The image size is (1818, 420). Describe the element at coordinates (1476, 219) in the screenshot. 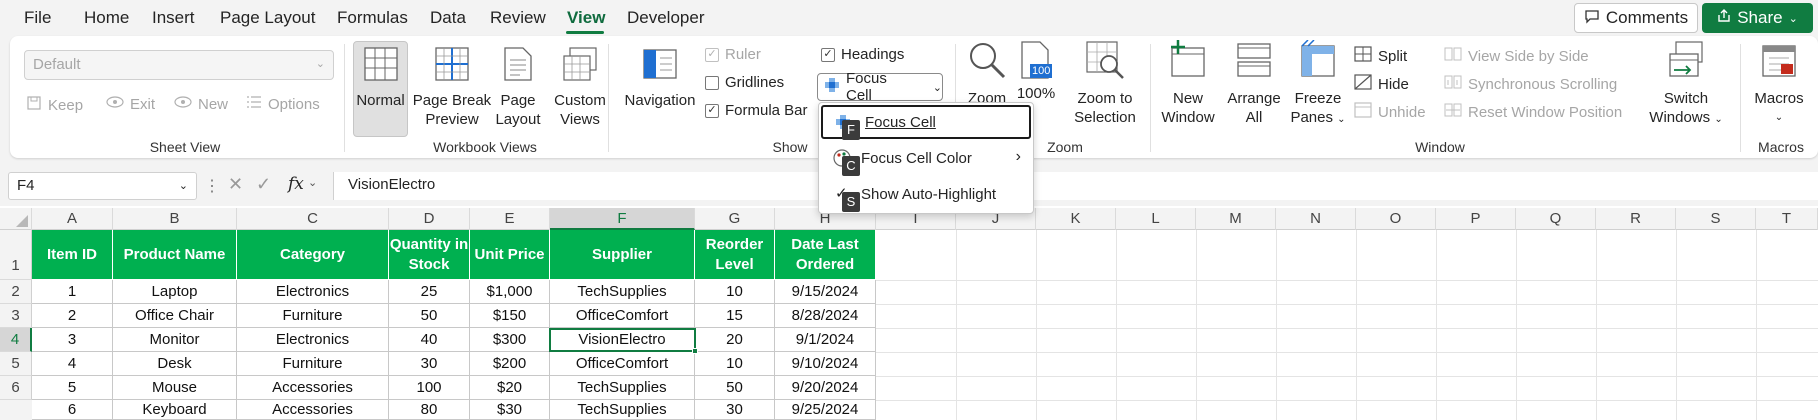

I see `column-header-p: P` at that location.